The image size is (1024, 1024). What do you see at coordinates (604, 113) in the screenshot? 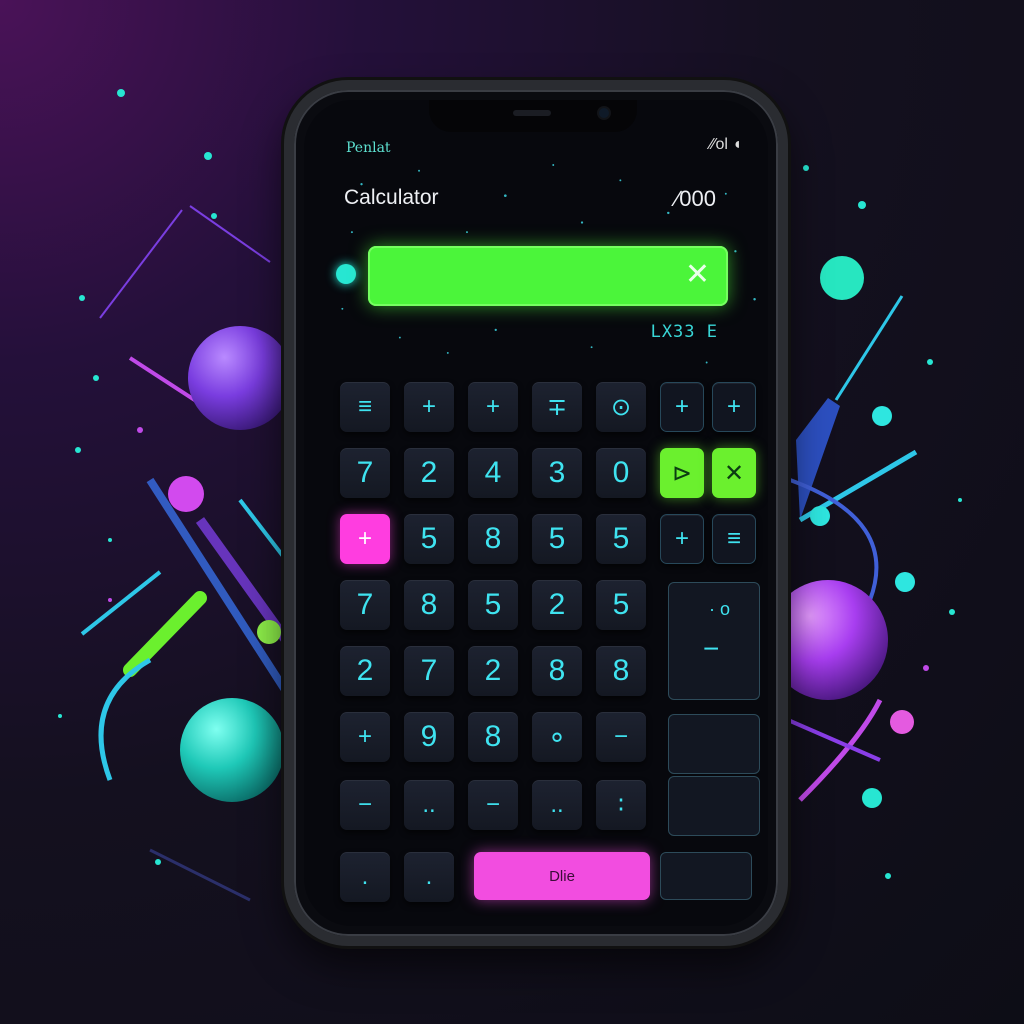
I see `front-camera` at bounding box center [604, 113].